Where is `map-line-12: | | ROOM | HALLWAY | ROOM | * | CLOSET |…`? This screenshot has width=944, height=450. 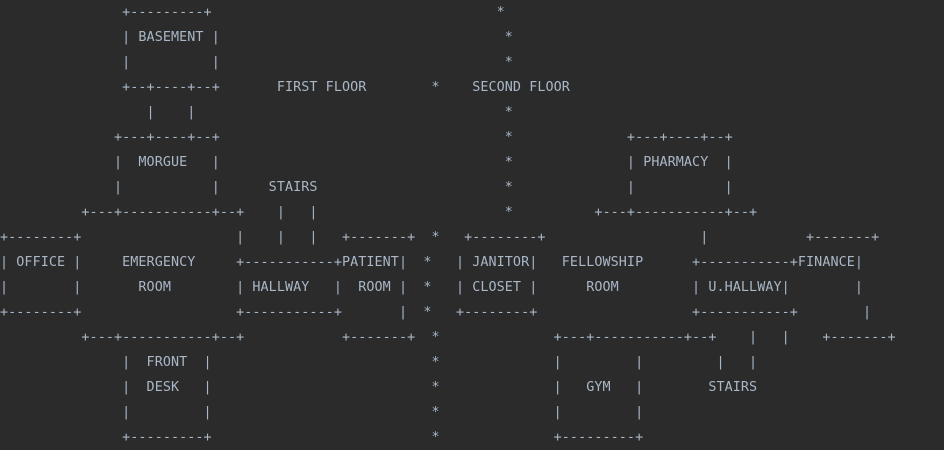 map-line-12: | | ROOM | HALLWAY | ROOM | * | CLOSET |… is located at coordinates (432, 287).